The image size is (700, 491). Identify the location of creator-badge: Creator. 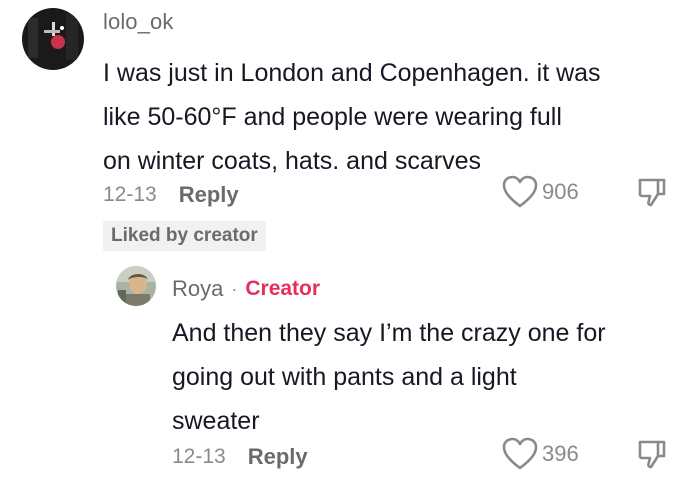
(283, 288).